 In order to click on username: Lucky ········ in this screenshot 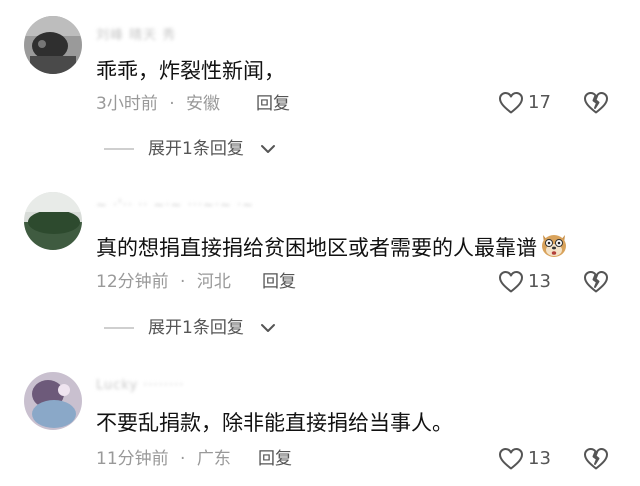, I will do `click(140, 386)`.